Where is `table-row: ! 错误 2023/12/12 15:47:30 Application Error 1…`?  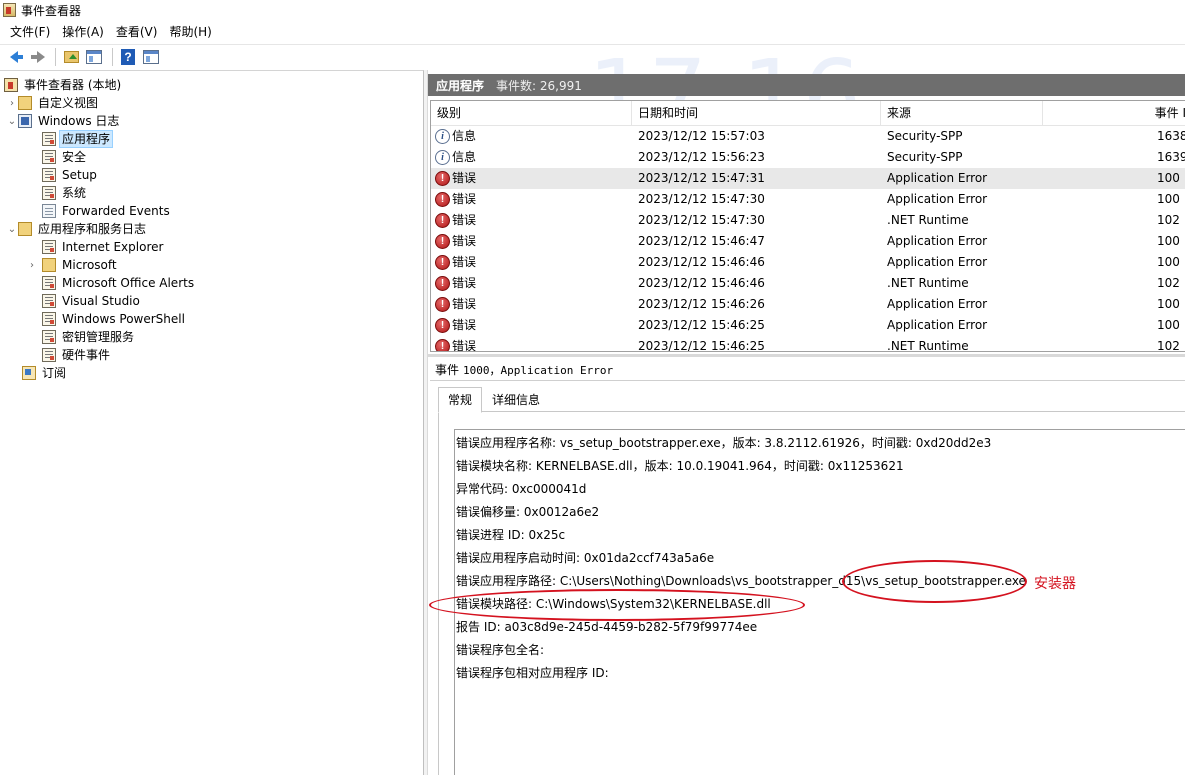 table-row: ! 错误 2023/12/12 15:47:30 Application Error 1… is located at coordinates (808, 199).